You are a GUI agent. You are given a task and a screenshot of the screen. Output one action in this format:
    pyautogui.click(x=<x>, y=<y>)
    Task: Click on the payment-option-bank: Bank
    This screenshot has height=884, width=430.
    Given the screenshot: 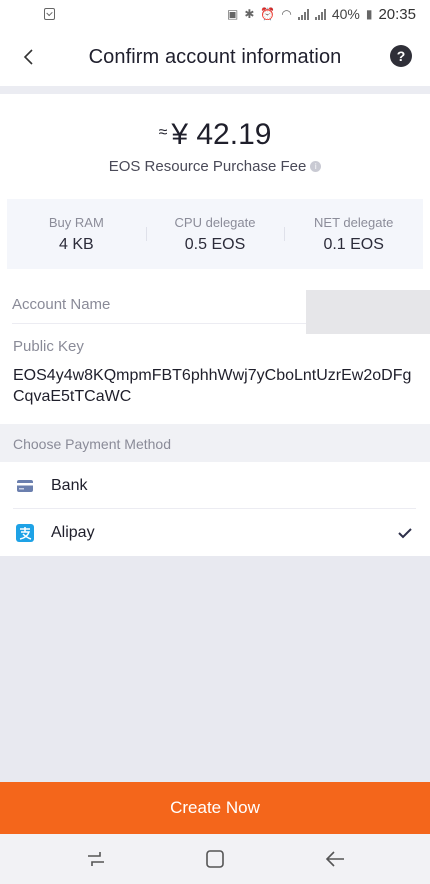 What is the action you would take?
    pyautogui.click(x=215, y=485)
    